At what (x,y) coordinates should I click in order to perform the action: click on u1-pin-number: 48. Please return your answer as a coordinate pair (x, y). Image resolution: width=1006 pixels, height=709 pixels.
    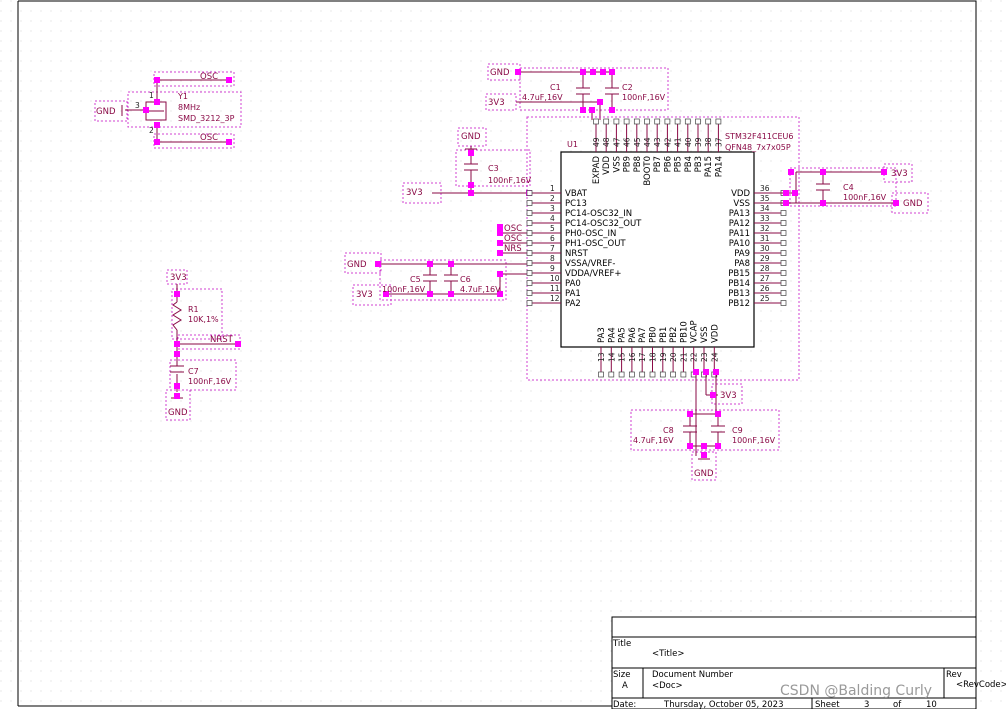
    Looking at the image, I should click on (606, 142).